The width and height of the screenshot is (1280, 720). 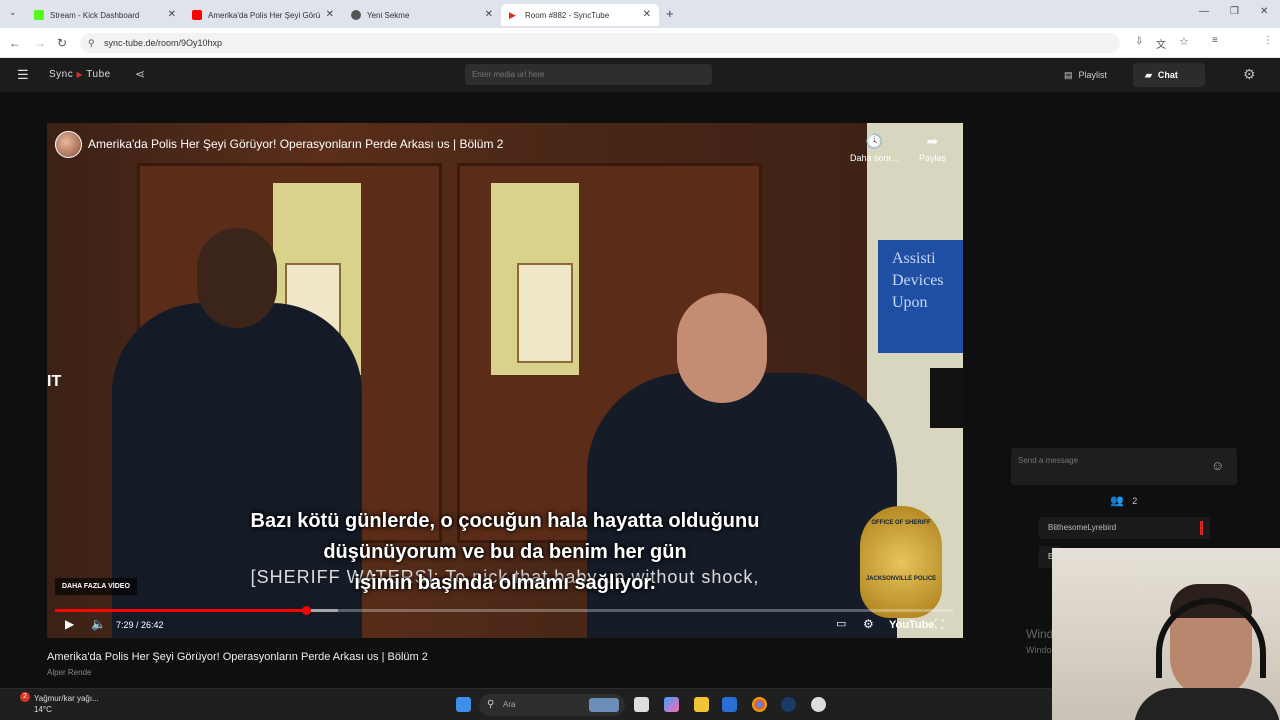 I want to click on play-triangle-icon: ▶, so click(x=80, y=74).